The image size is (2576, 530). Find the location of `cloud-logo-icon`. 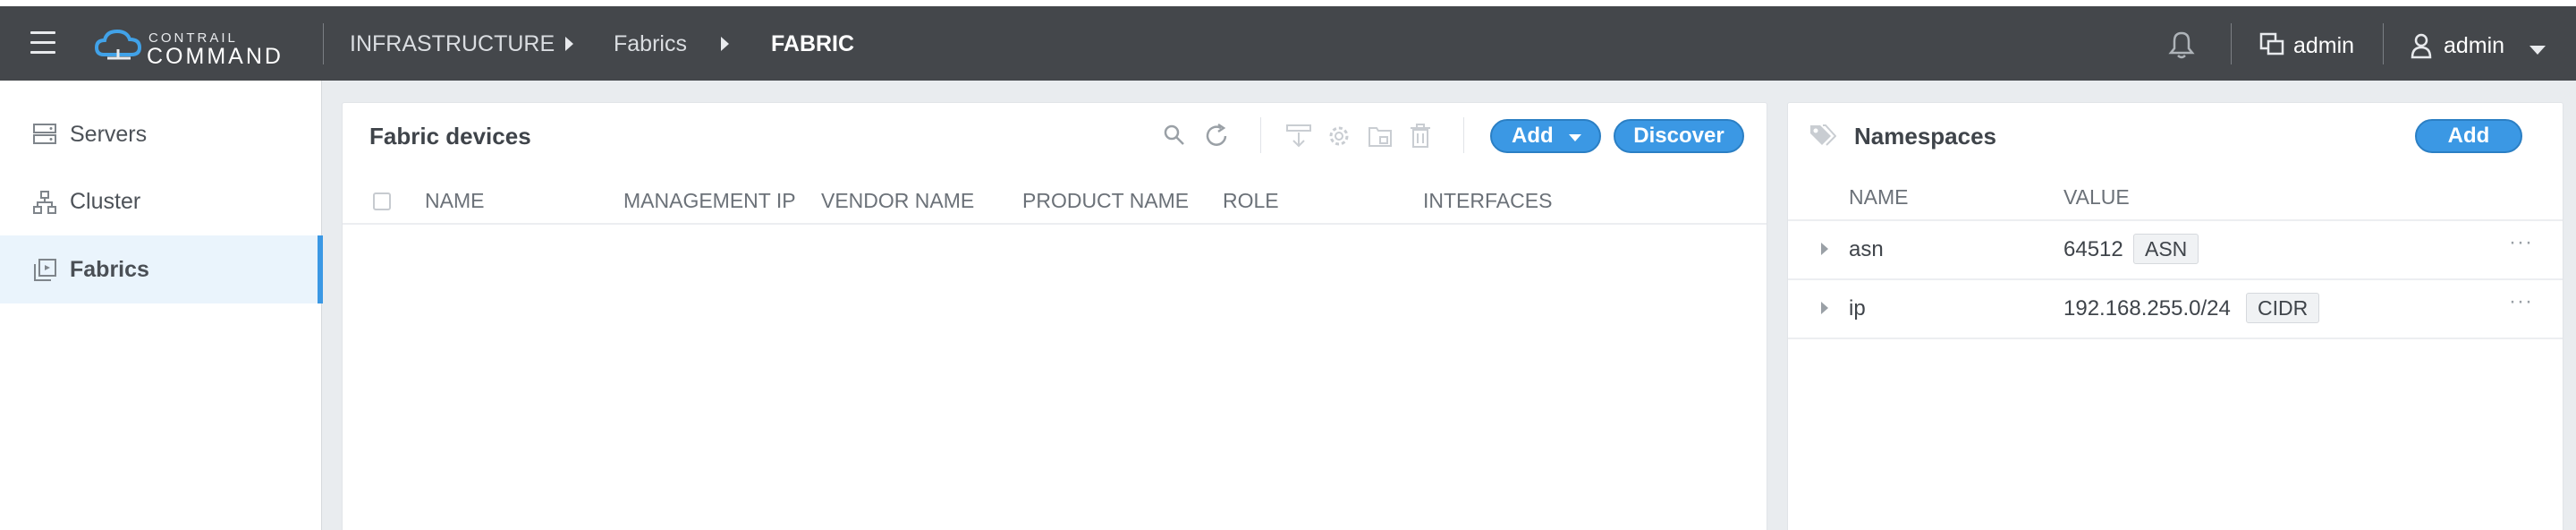

cloud-logo-icon is located at coordinates (118, 44).